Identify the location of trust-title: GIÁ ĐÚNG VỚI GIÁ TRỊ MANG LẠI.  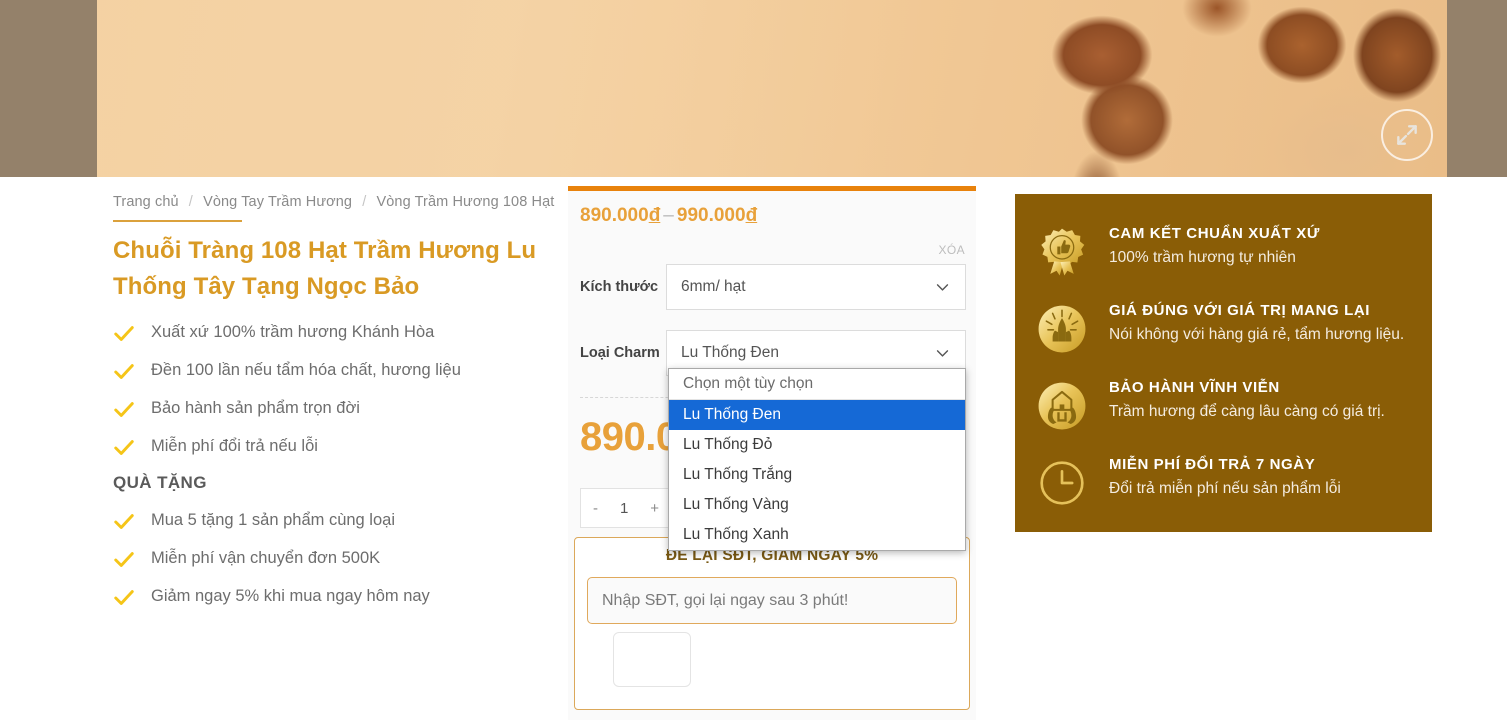
(1240, 310).